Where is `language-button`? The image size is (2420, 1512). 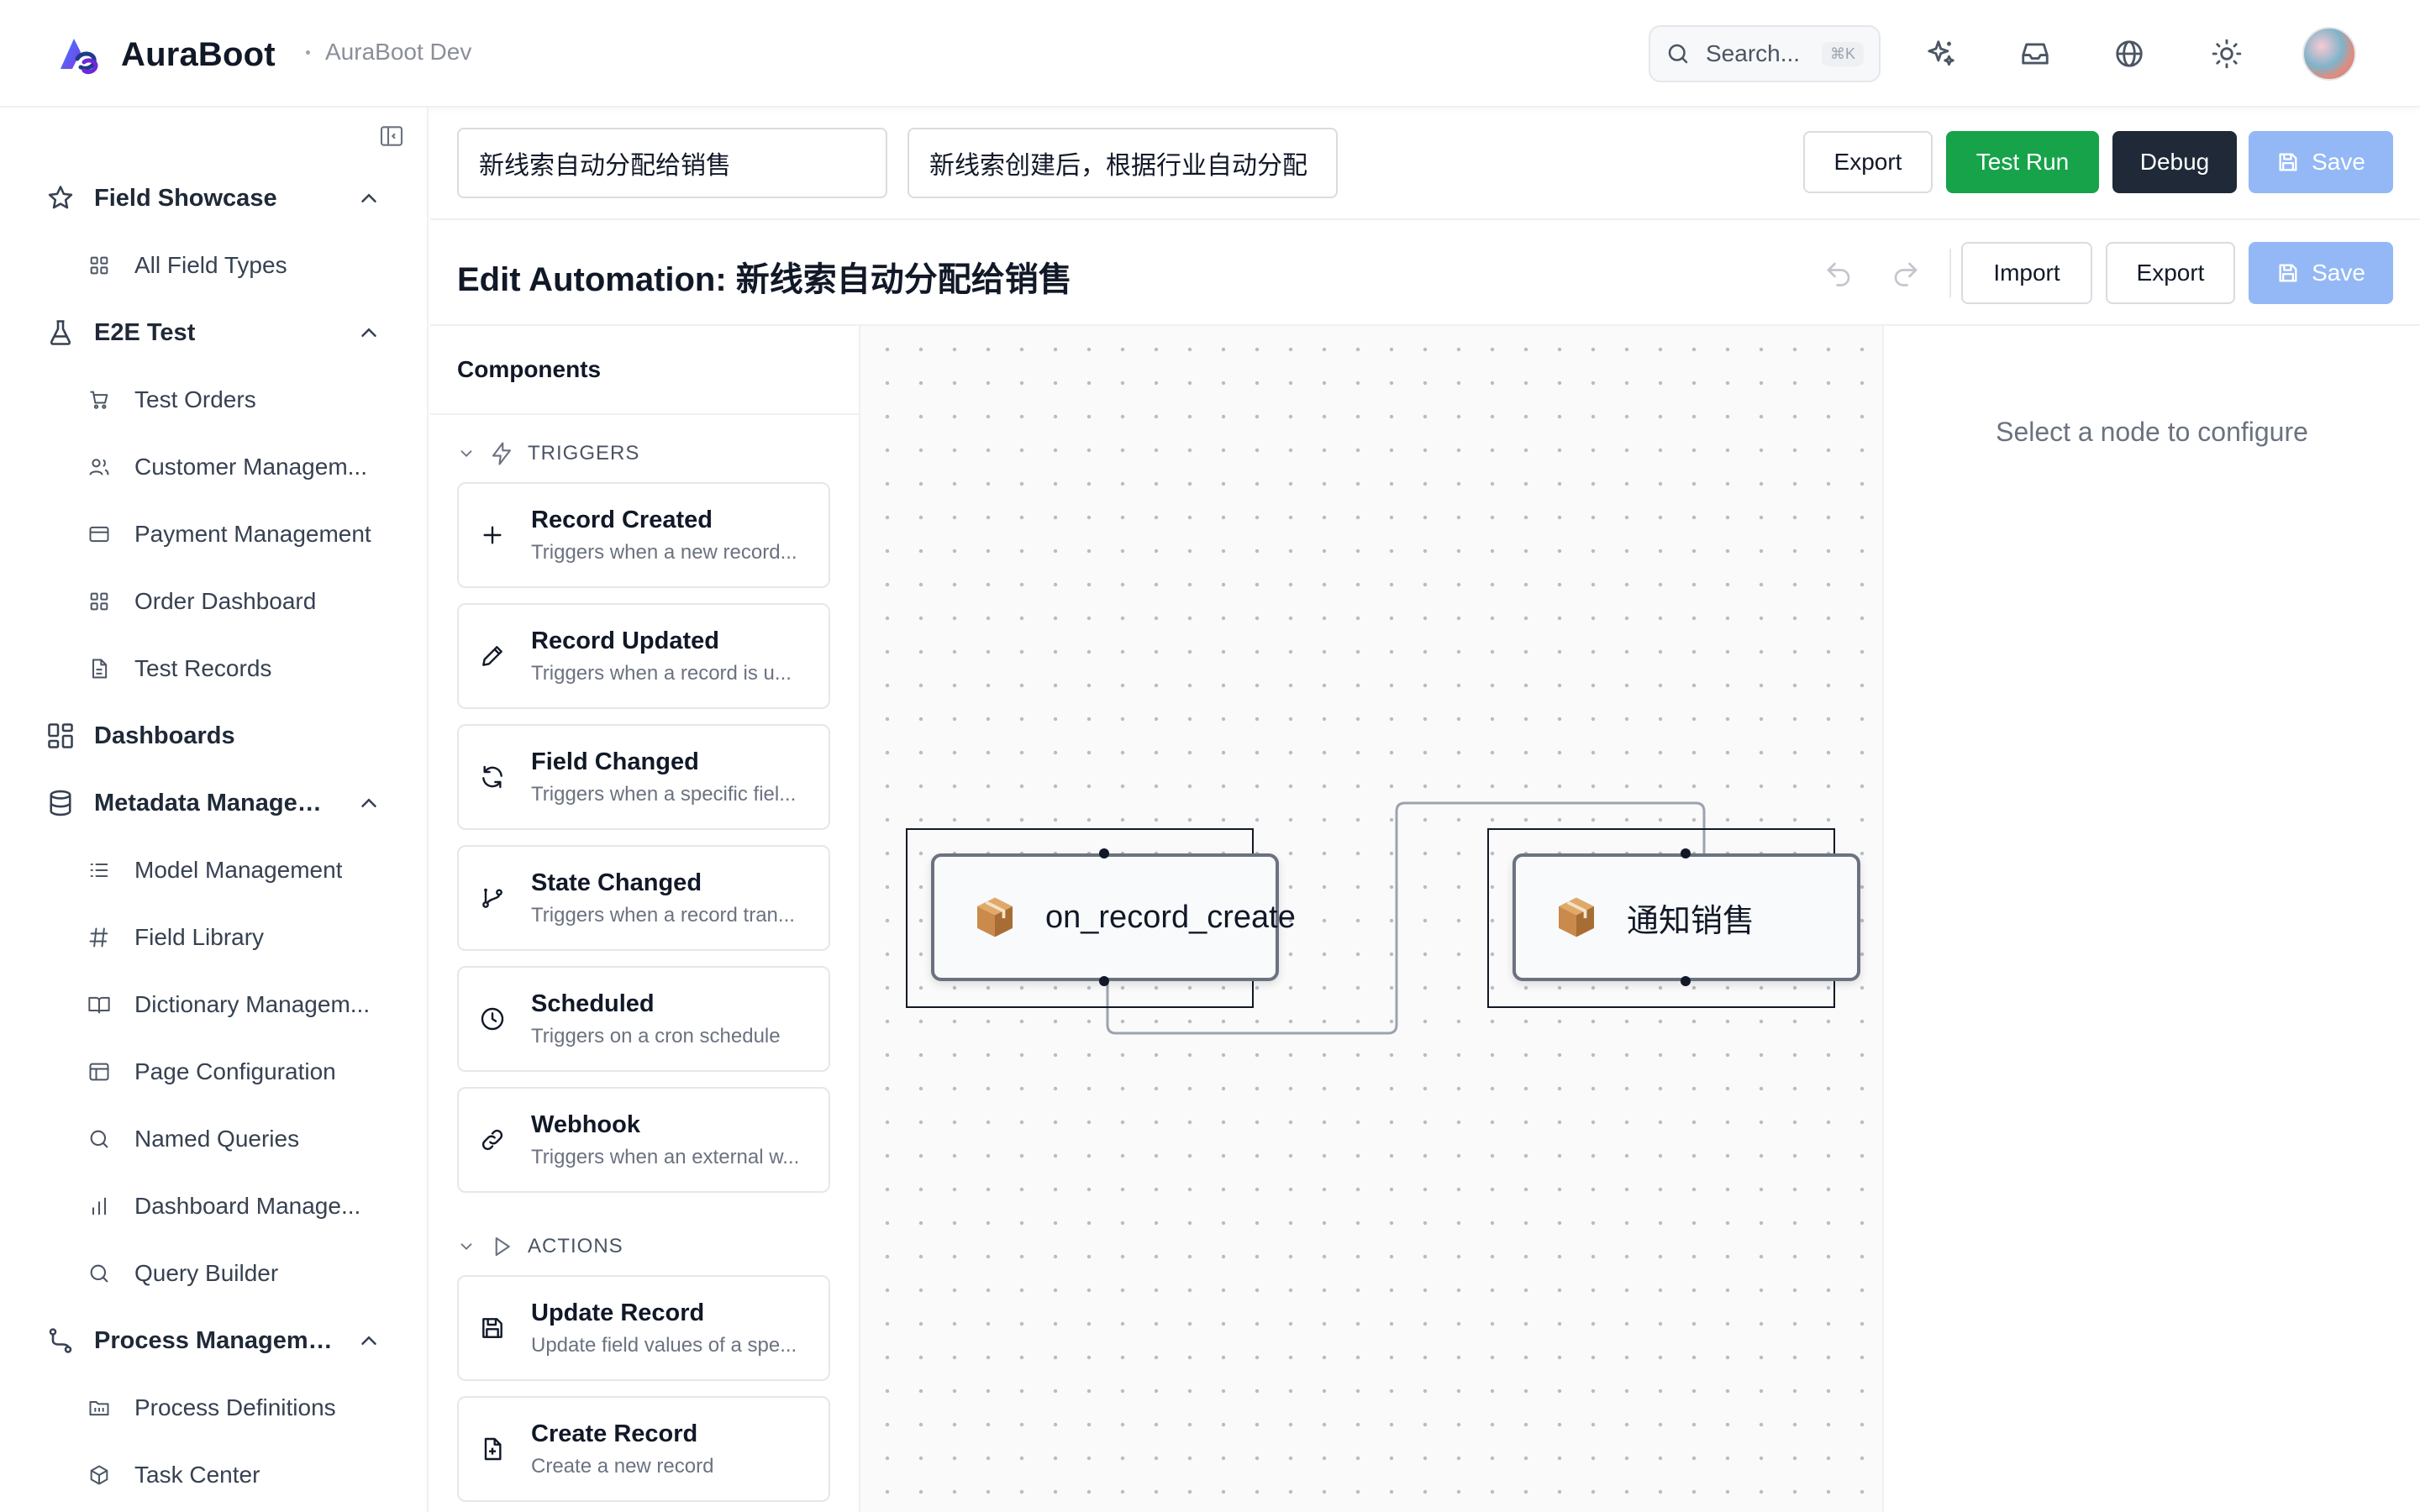
language-button is located at coordinates (2129, 54).